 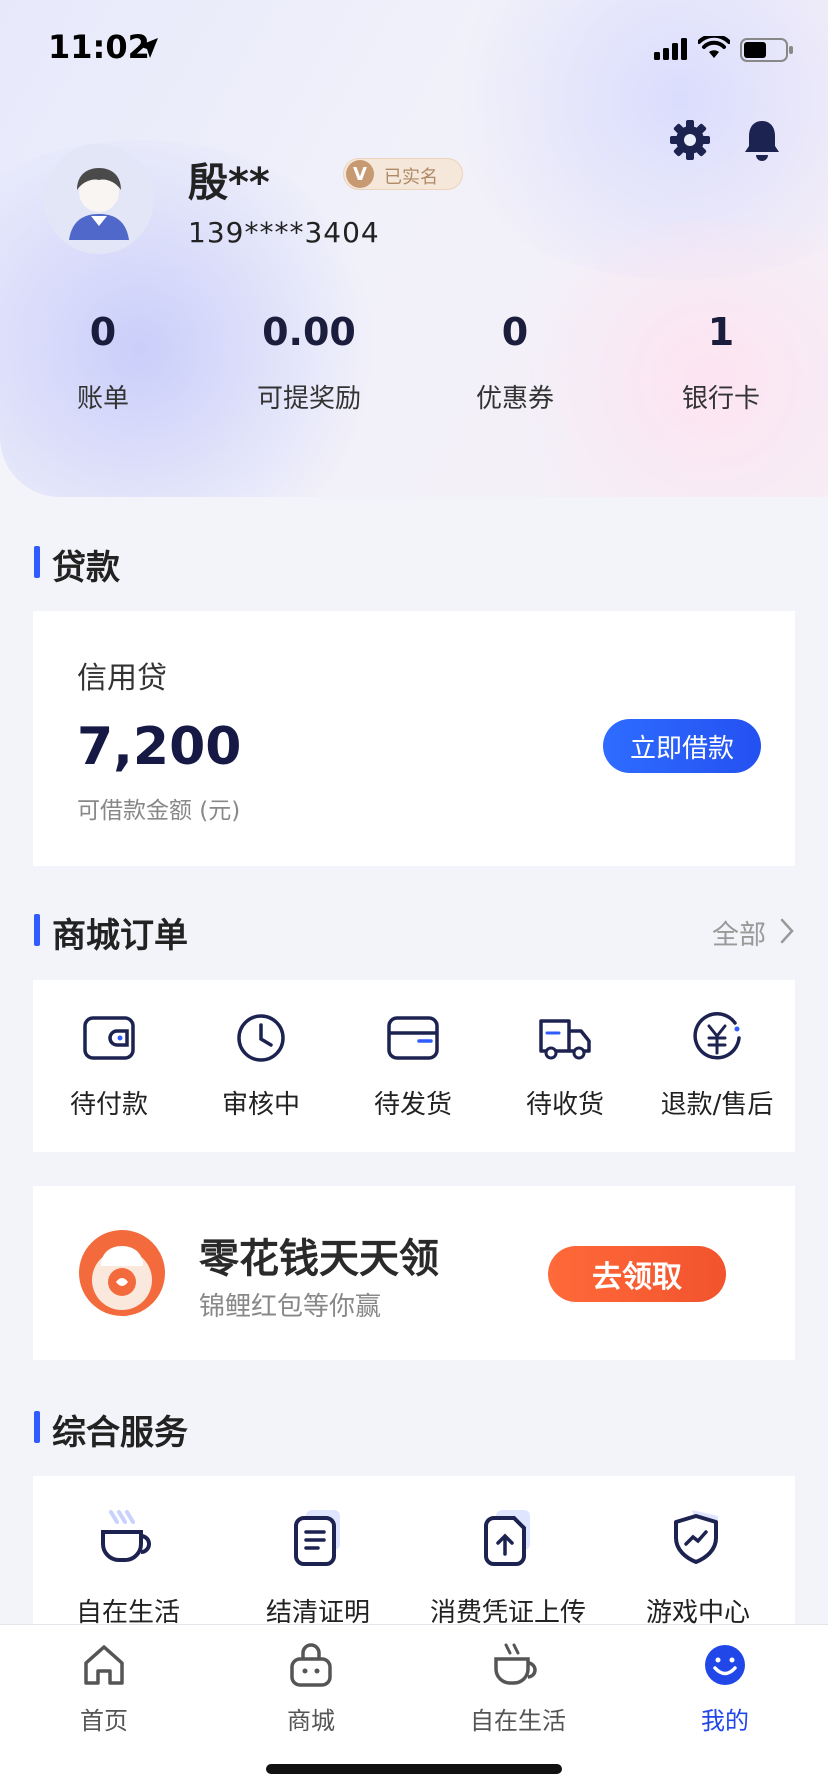 I want to click on clock-icon, so click(x=261, y=1038).